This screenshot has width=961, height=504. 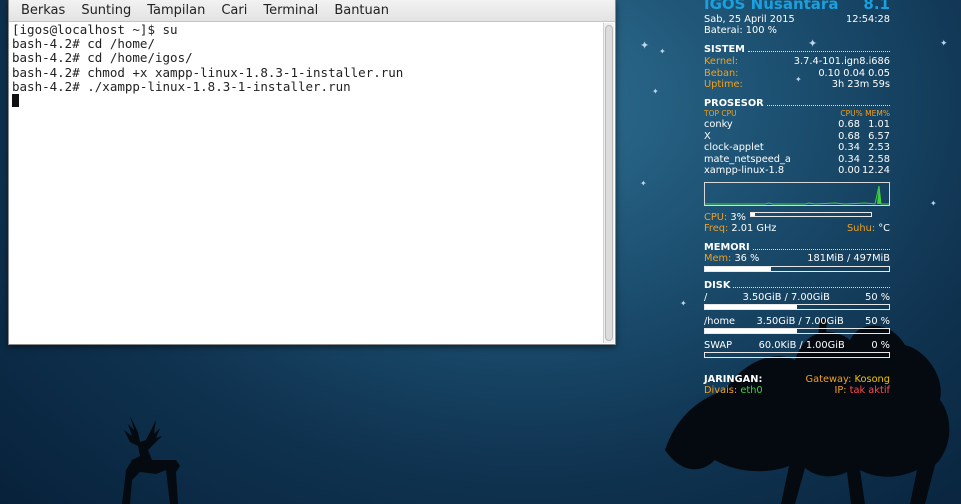 What do you see at coordinates (234, 10) in the screenshot?
I see `menu-cari: Cari` at bounding box center [234, 10].